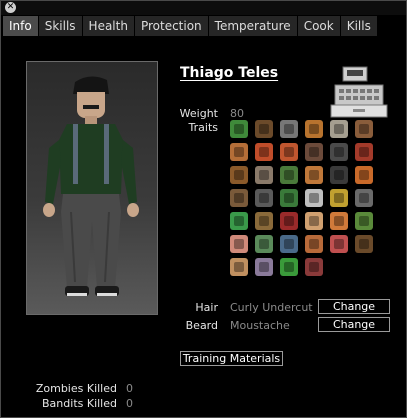 This screenshot has width=407, height=418. Describe the element at coordinates (289, 129) in the screenshot. I see `trait-chess-icon` at that location.